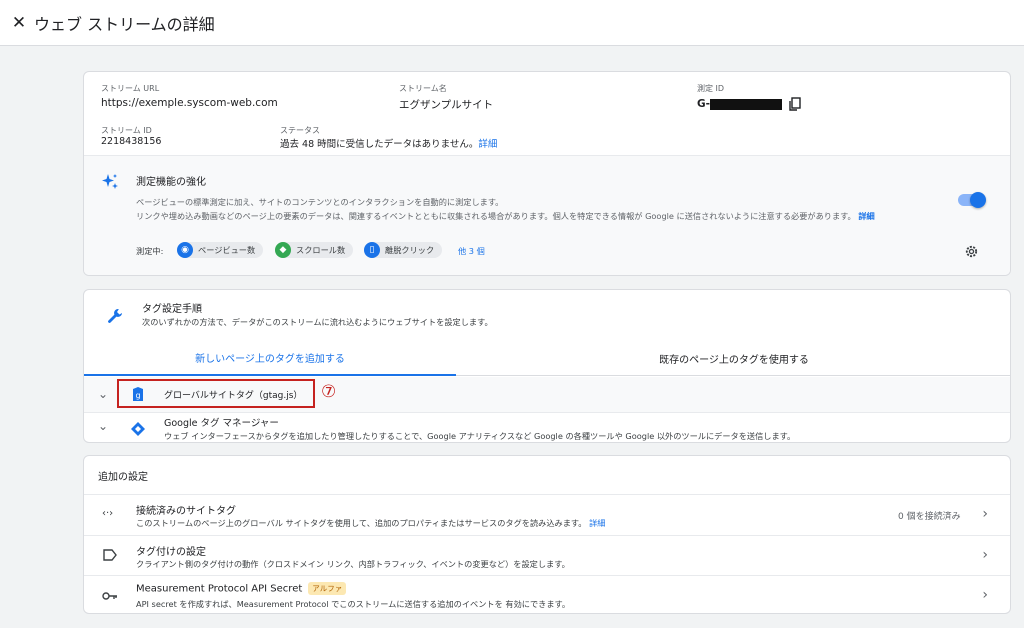 Image resolution: width=1024 pixels, height=628 pixels. I want to click on alpha-badge: アルファ, so click(327, 588).